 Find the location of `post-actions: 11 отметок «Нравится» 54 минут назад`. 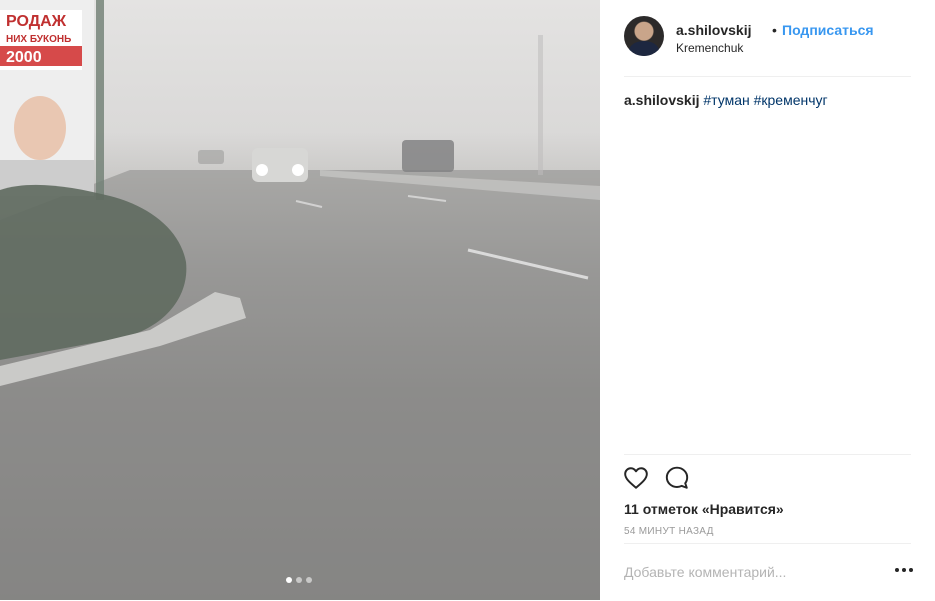

post-actions: 11 отметок «Нравится» 54 минут назад is located at coordinates (767, 499).